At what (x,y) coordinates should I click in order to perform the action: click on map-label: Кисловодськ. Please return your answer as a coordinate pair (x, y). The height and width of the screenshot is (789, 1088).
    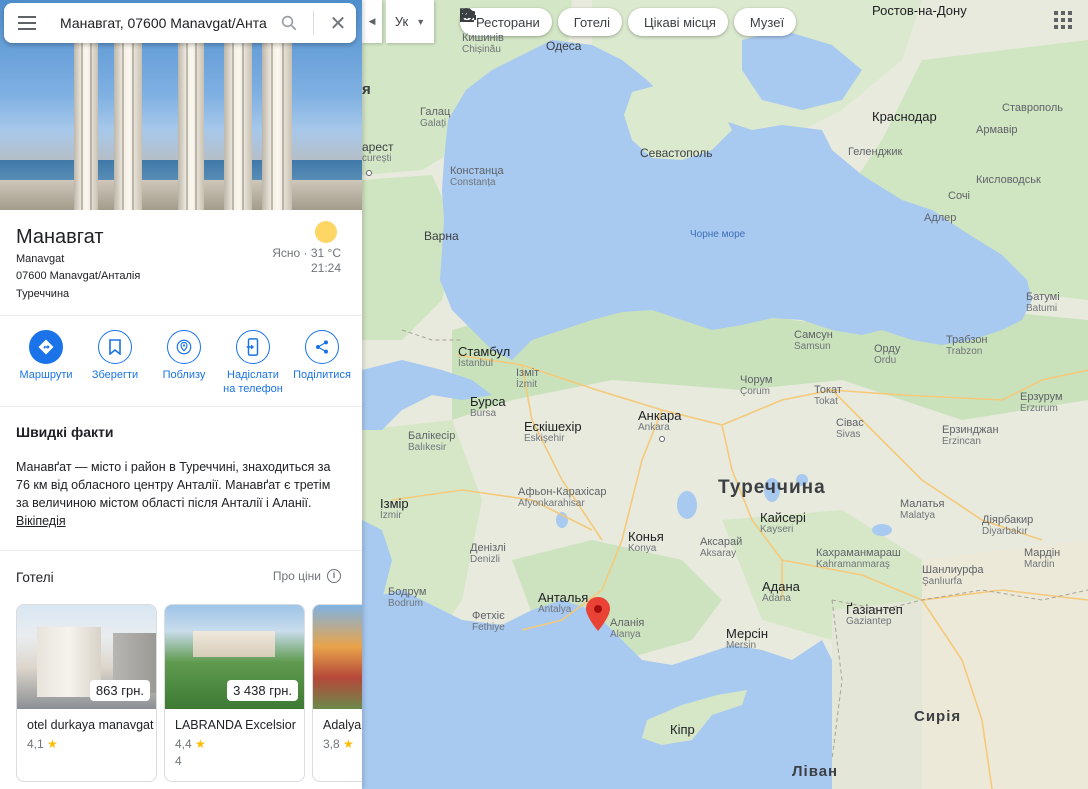
    Looking at the image, I should click on (1008, 180).